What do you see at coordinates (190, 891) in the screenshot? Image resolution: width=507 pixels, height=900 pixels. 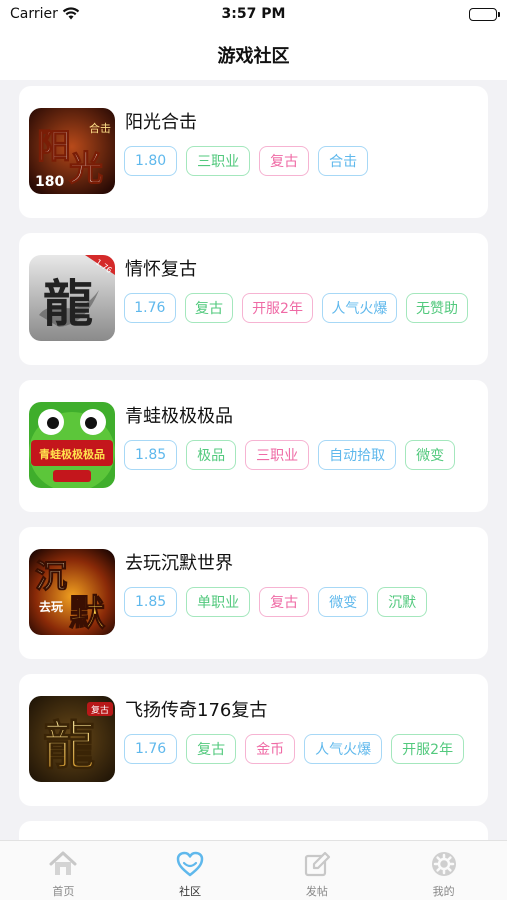 I see `tab-label: 社区` at bounding box center [190, 891].